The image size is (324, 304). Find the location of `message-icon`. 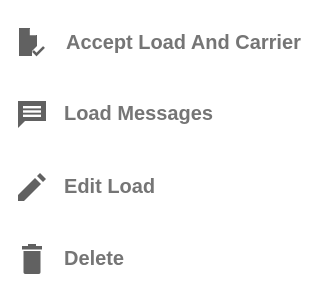

message-icon is located at coordinates (32, 114).